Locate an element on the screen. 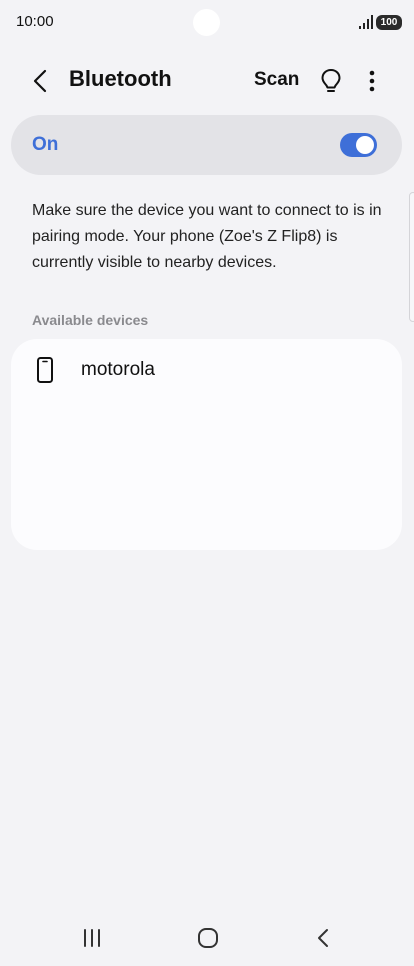 This screenshot has width=414, height=966. status-bar: 10:00 100 is located at coordinates (207, 22).